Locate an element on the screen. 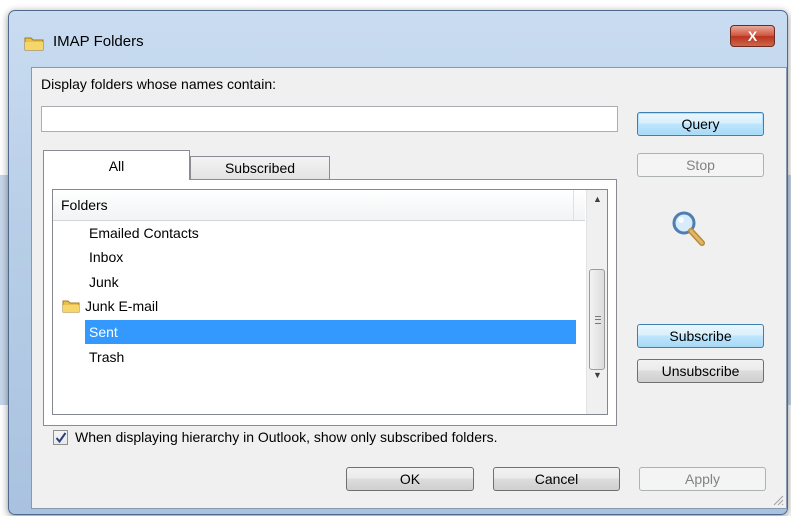 The width and height of the screenshot is (791, 516). list-item: Trash is located at coordinates (189, 357).